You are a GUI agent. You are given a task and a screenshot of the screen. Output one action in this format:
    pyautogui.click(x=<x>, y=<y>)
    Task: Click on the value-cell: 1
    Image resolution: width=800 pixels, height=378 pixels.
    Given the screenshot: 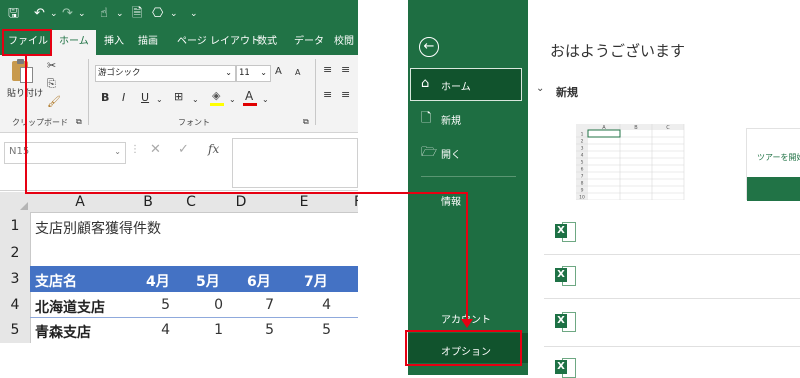 What is the action you would take?
    pyautogui.click(x=213, y=330)
    